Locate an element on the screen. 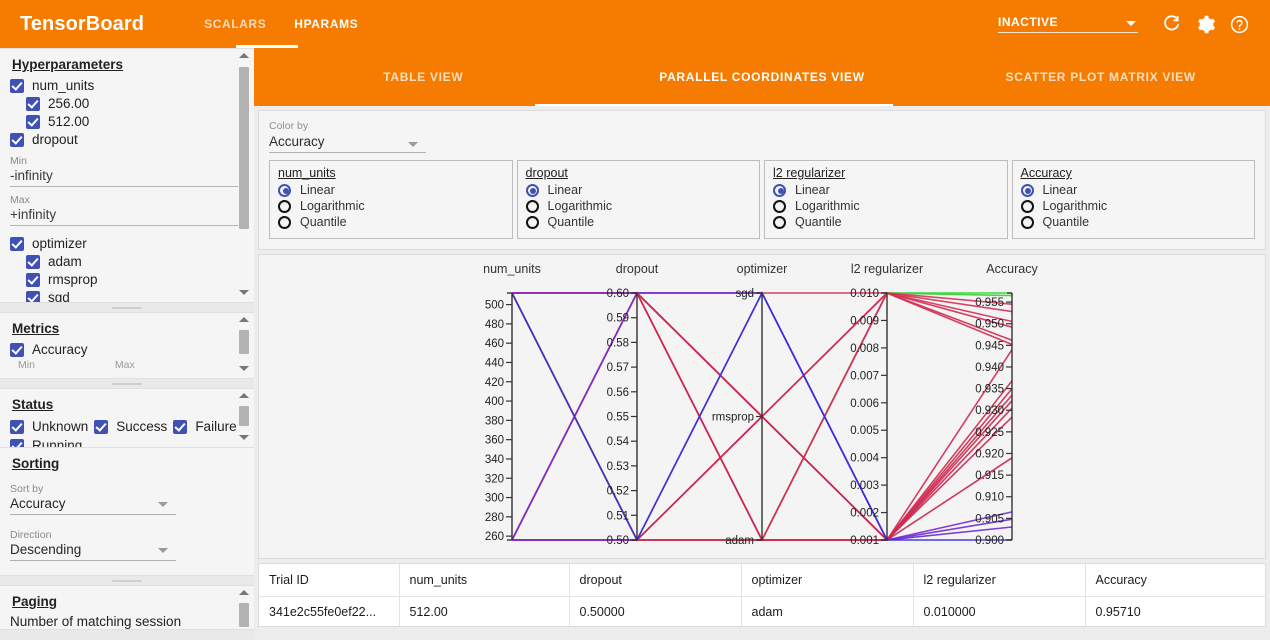  dropout-min-field: Min -infinity is located at coordinates (124, 171).